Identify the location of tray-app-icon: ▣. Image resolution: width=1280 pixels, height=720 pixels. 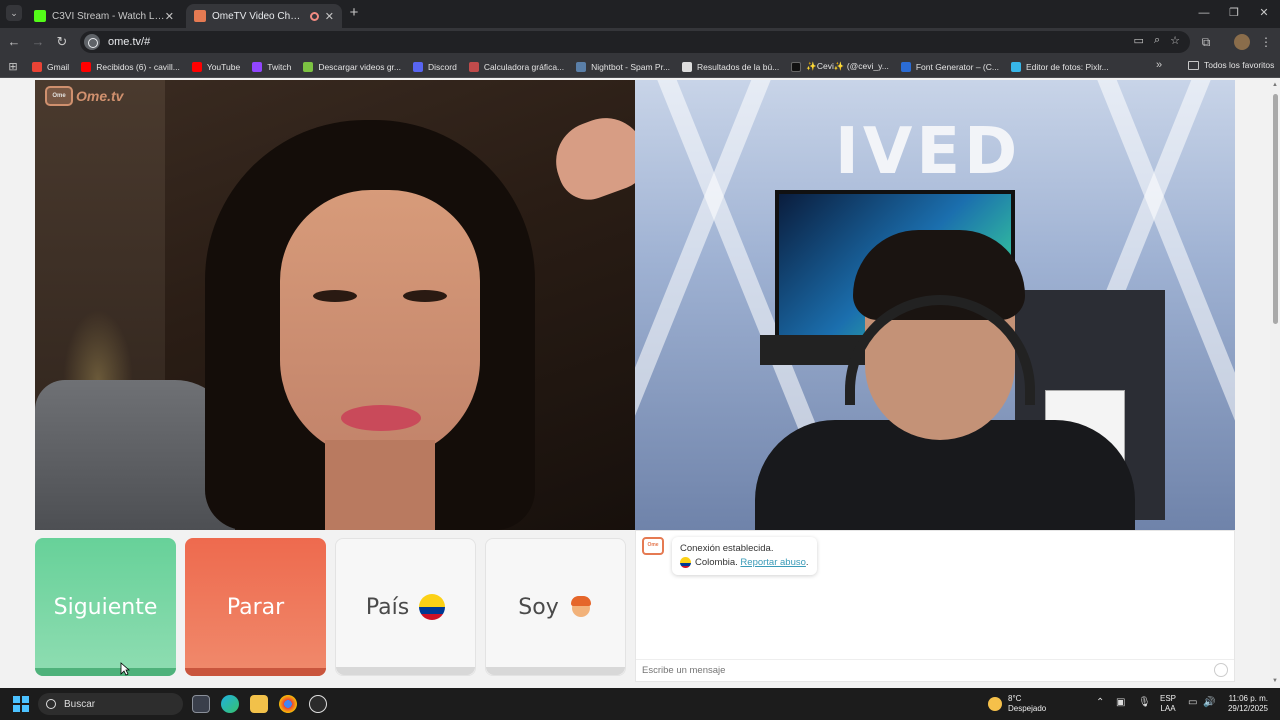
(1120, 702).